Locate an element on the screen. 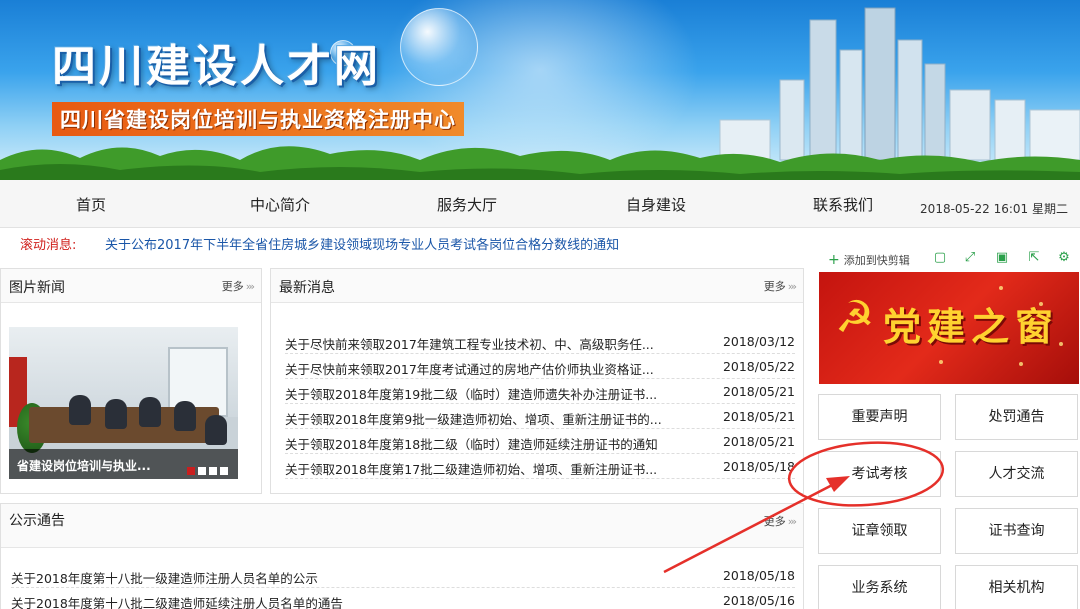 This screenshot has width=1080, height=609. talent-exchange-button: 人才交流 is located at coordinates (1016, 474).